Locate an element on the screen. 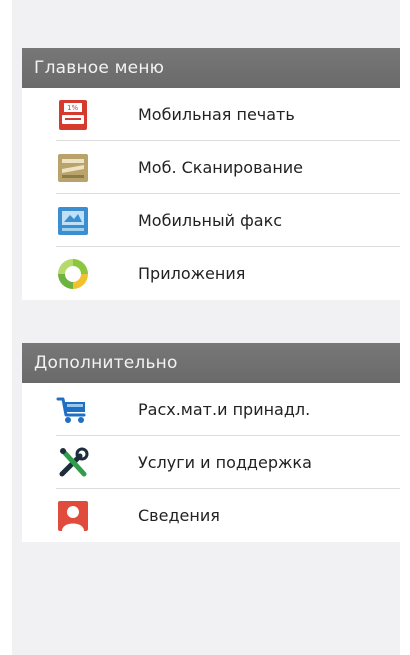 This screenshot has height=655, width=410. menu-item-support: Услуги и поддержка is located at coordinates (211, 462).